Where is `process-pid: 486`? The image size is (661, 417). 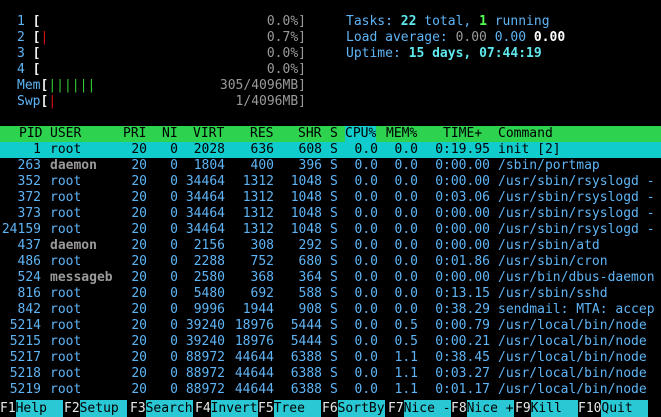 process-pid: 486 is located at coordinates (29, 261).